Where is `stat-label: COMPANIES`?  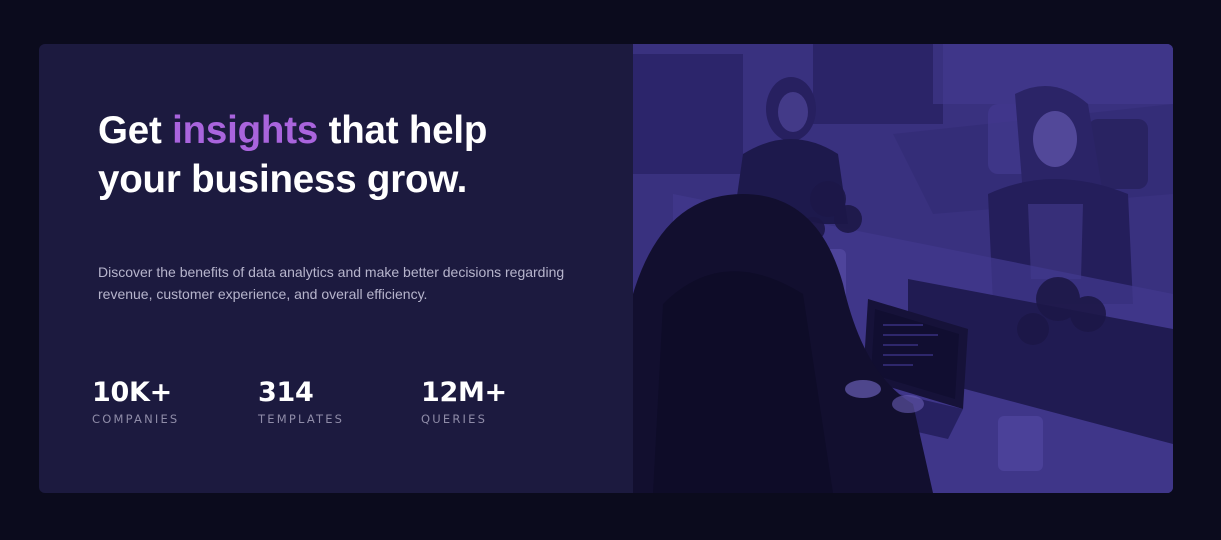 stat-label: COMPANIES is located at coordinates (136, 419).